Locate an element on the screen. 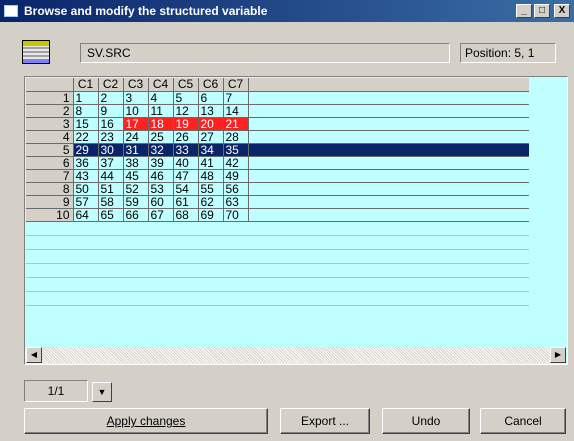  close-button: X is located at coordinates (562, 11).